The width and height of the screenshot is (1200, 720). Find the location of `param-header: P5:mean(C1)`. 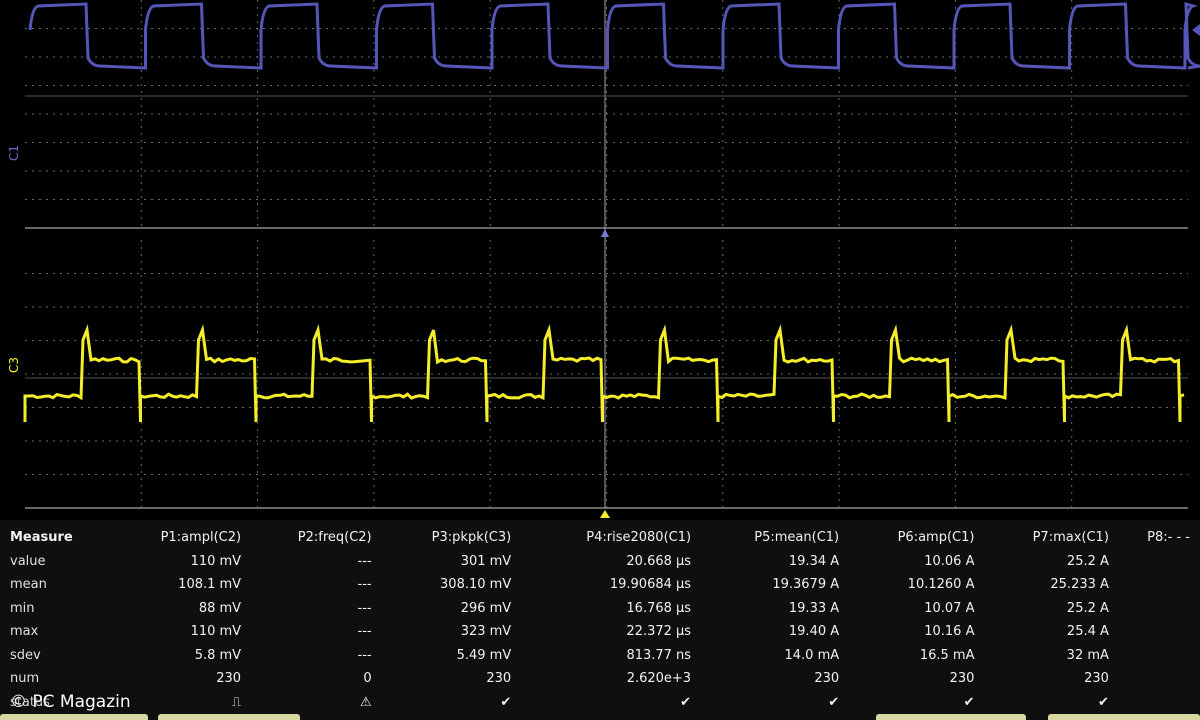

param-header: P5:mean(C1) is located at coordinates (769, 538).